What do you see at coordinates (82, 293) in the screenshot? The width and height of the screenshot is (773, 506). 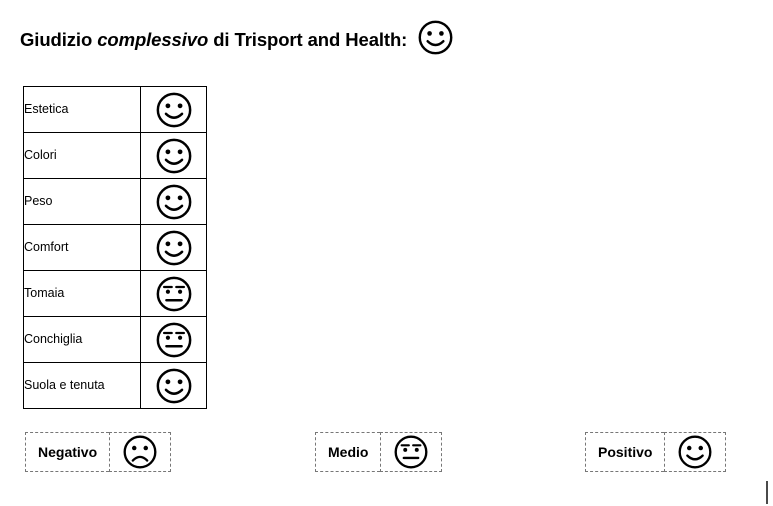 I see `rating-row-label: Tomaia` at bounding box center [82, 293].